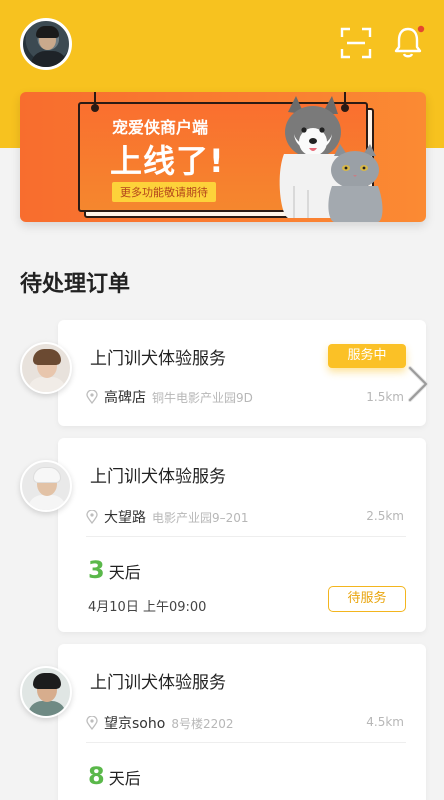  Describe the element at coordinates (202, 723) in the screenshot. I see `address-text: 8号楼2202` at that location.